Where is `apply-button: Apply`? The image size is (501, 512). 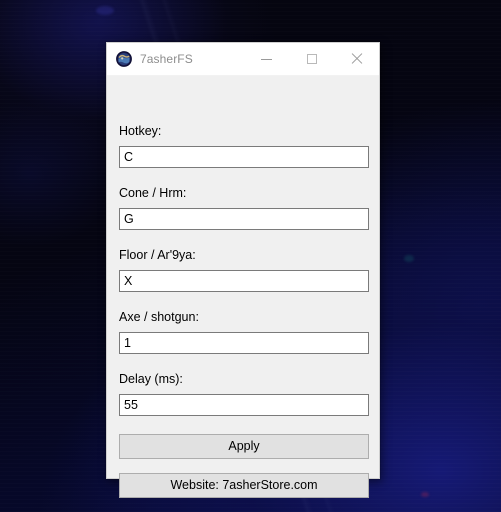
apply-button: Apply is located at coordinates (244, 446).